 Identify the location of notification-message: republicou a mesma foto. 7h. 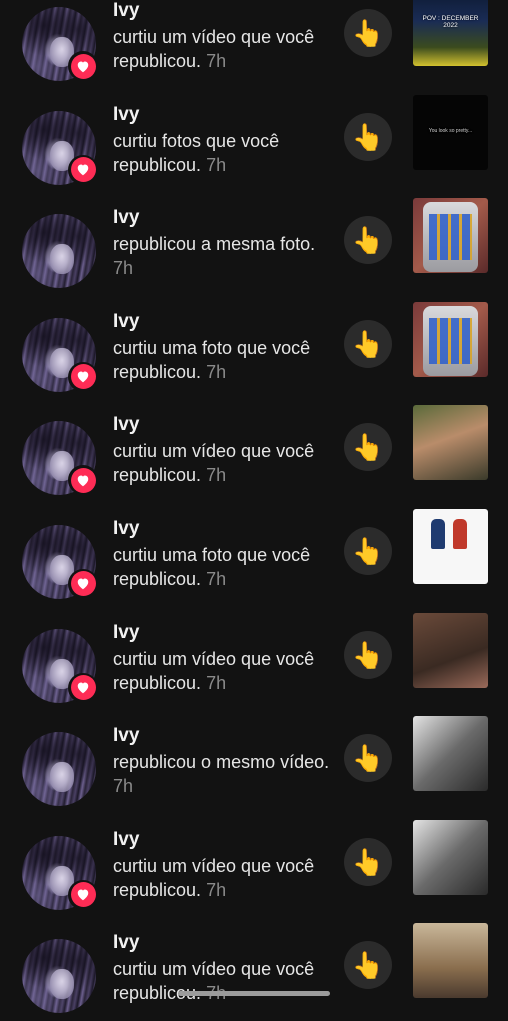
(223, 256).